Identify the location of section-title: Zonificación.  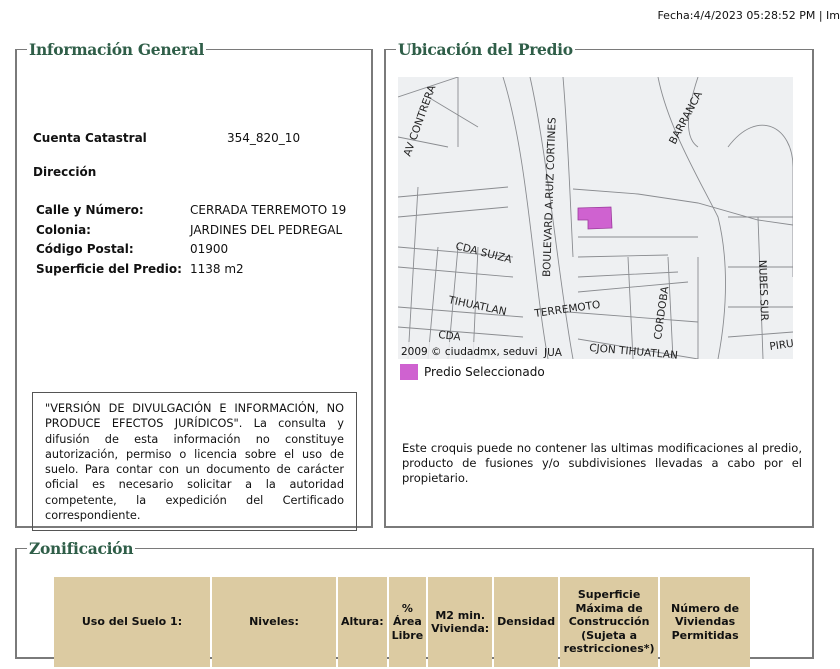
(81, 548).